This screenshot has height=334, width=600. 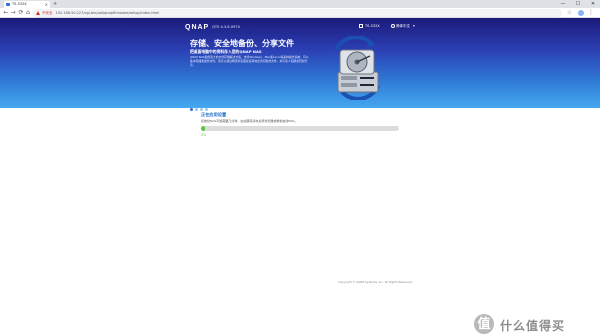 What do you see at coordinates (204, 135) in the screenshot?
I see `progress-percent: 2%` at bounding box center [204, 135].